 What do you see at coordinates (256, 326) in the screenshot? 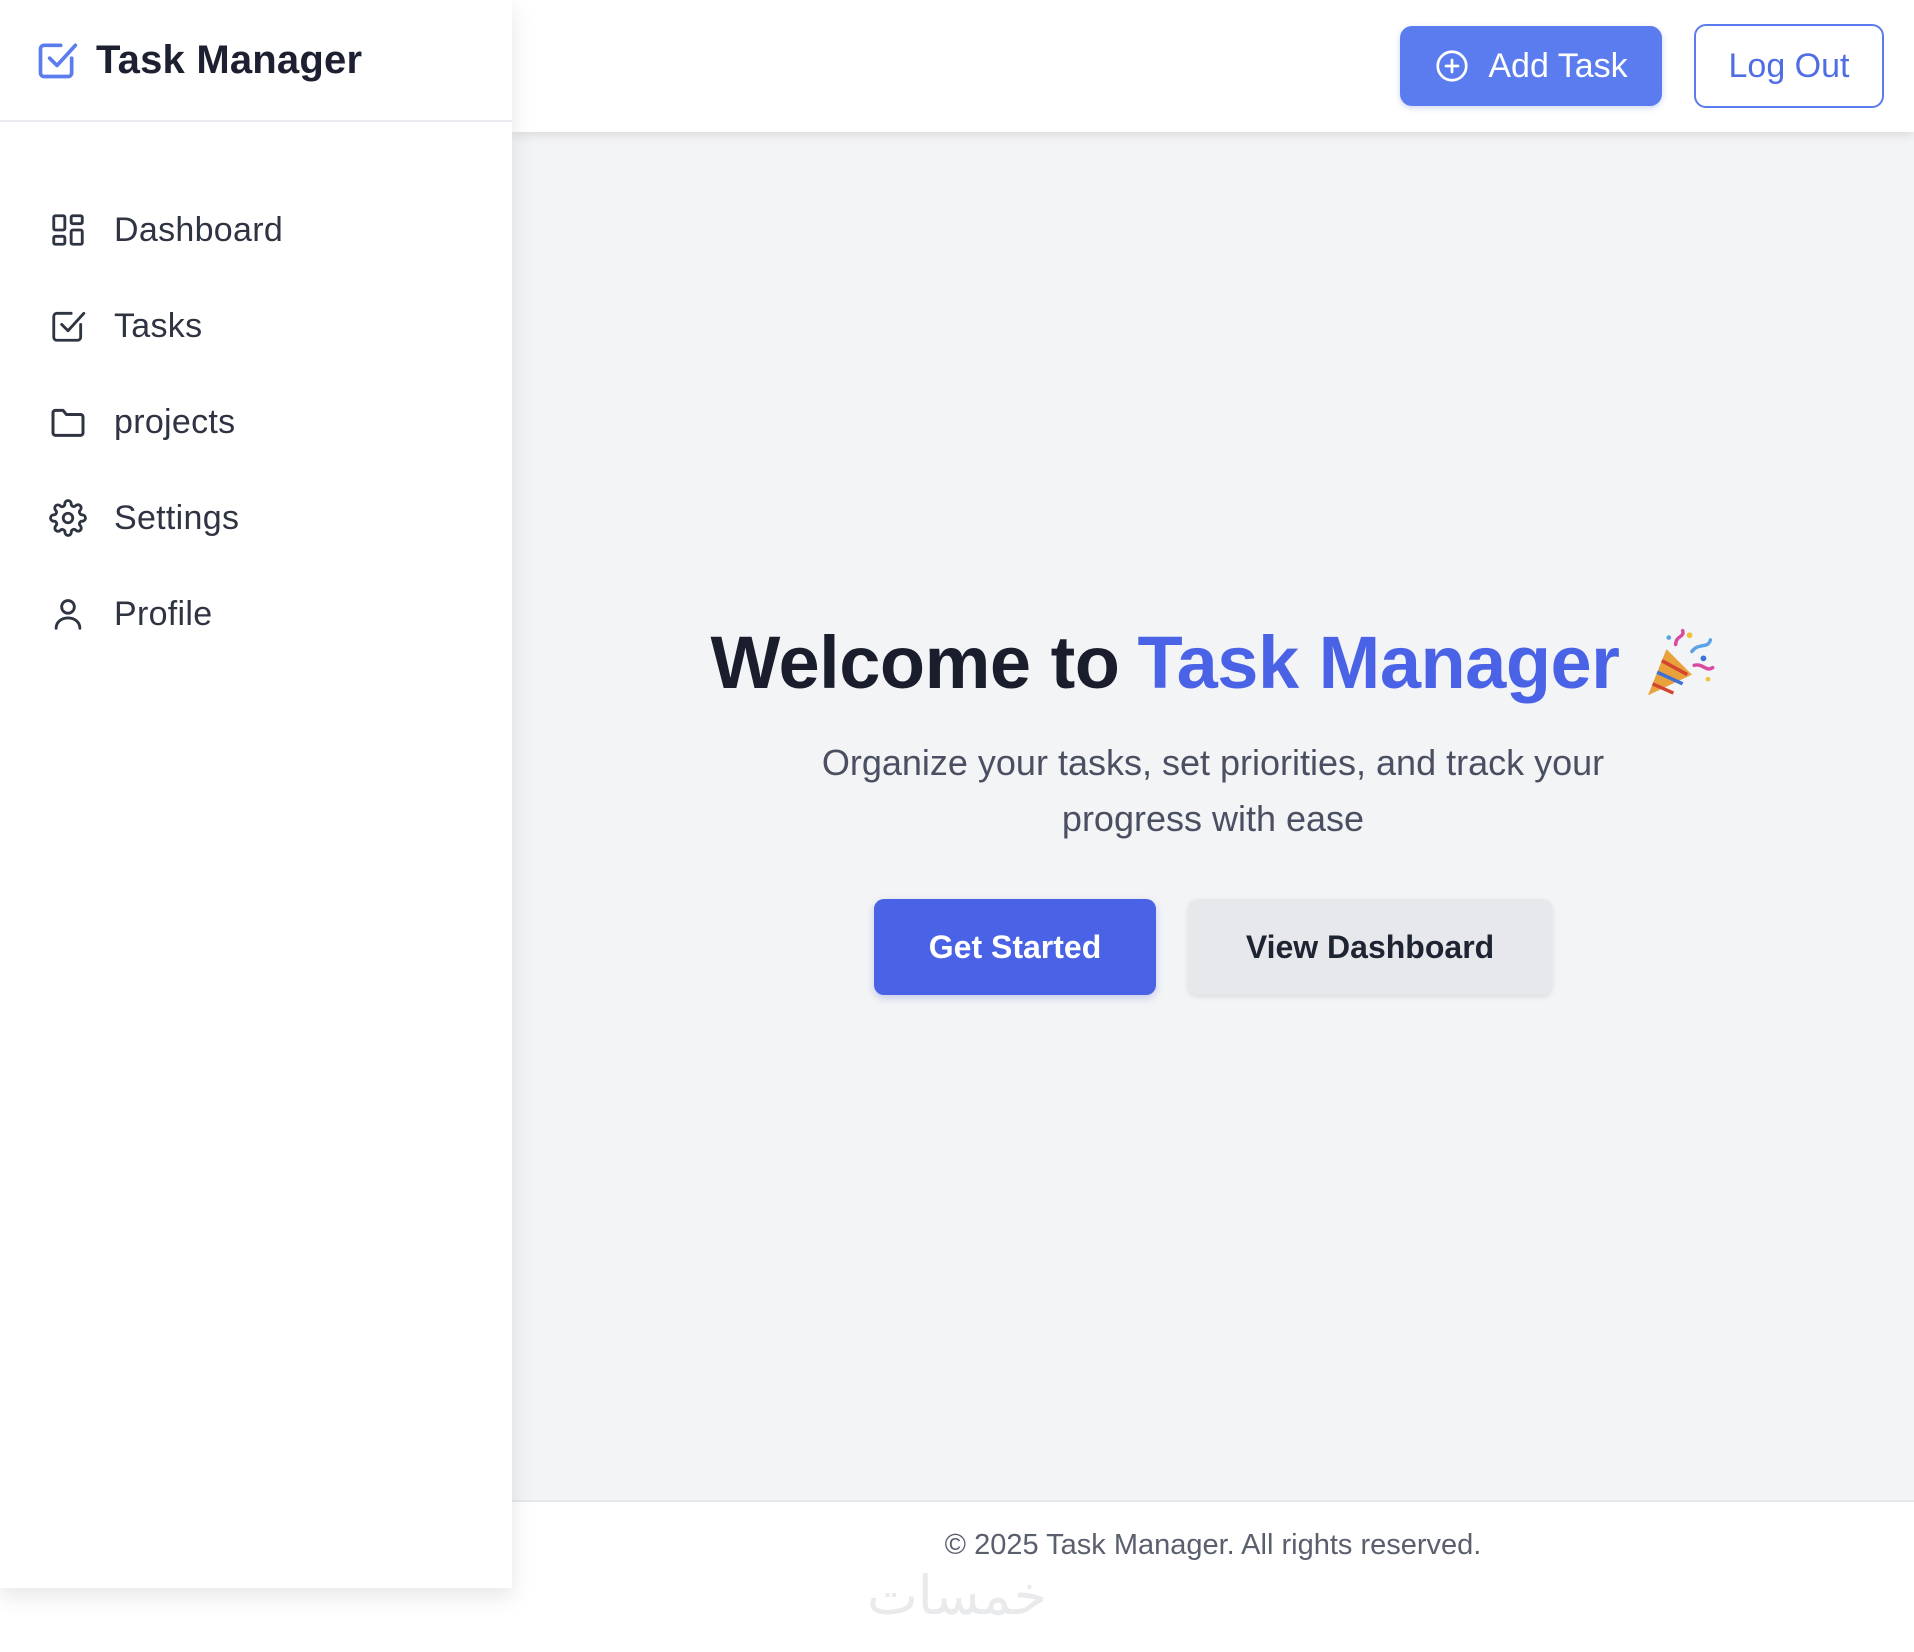
I see `sidebar-item-tasks: Tasks` at bounding box center [256, 326].